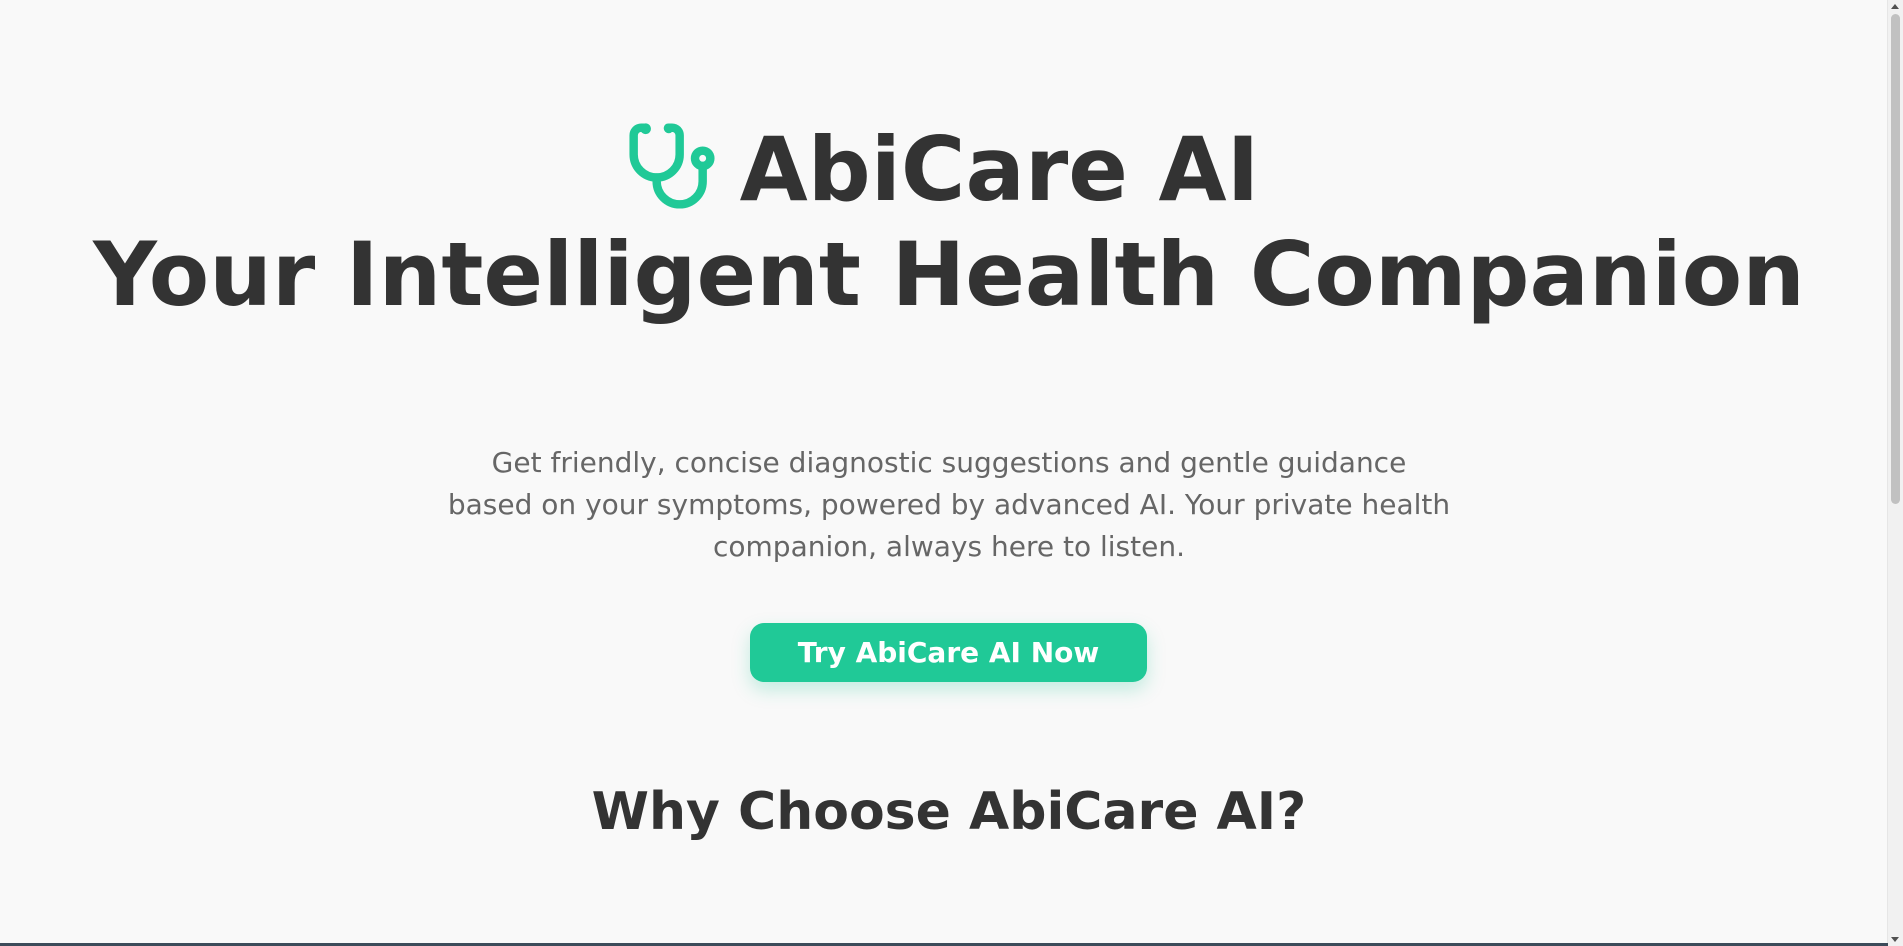  Describe the element at coordinates (999, 169) in the screenshot. I see `brand-name: AbiCare AI` at that location.